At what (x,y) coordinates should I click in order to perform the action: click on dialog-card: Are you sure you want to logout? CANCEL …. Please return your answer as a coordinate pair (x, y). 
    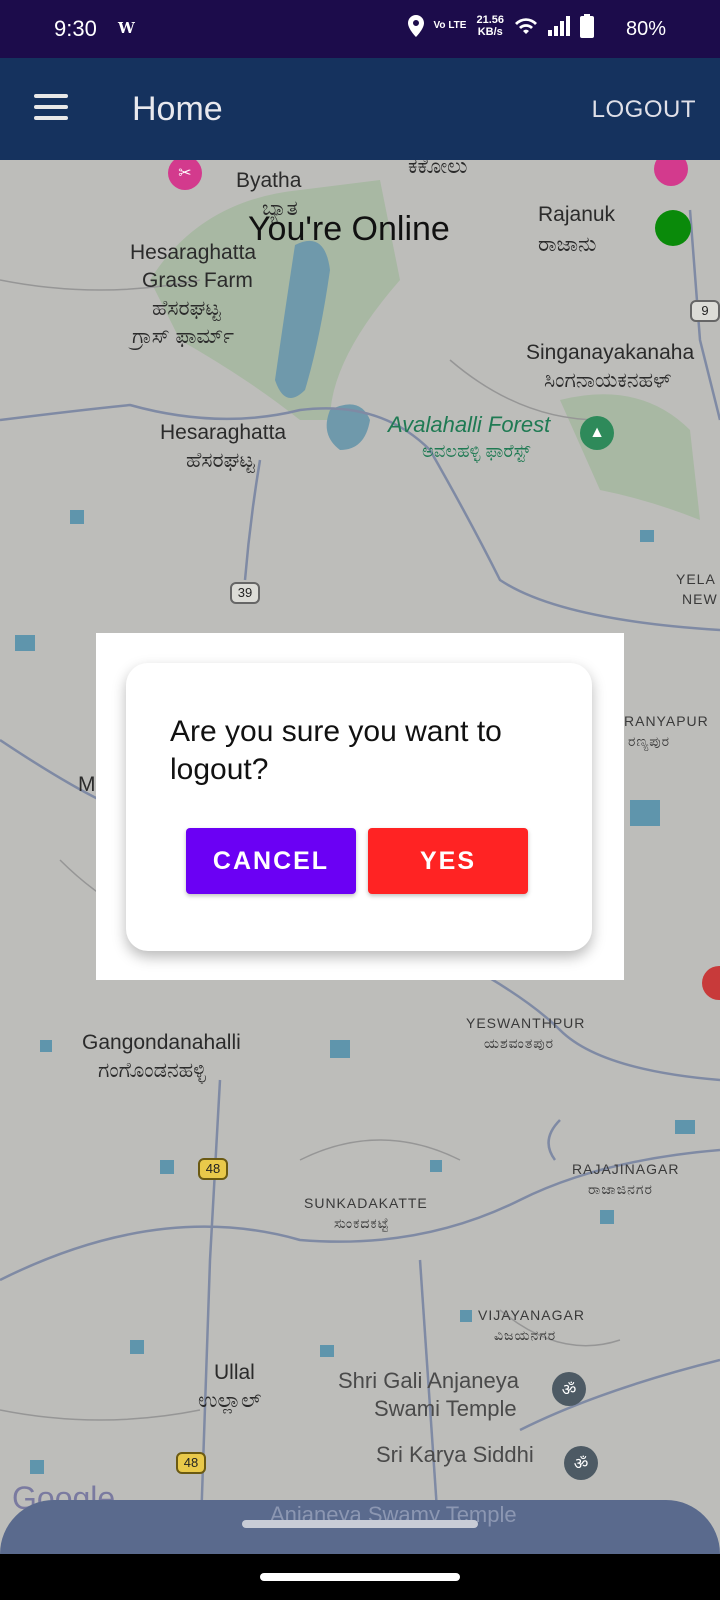
    Looking at the image, I should click on (359, 807).